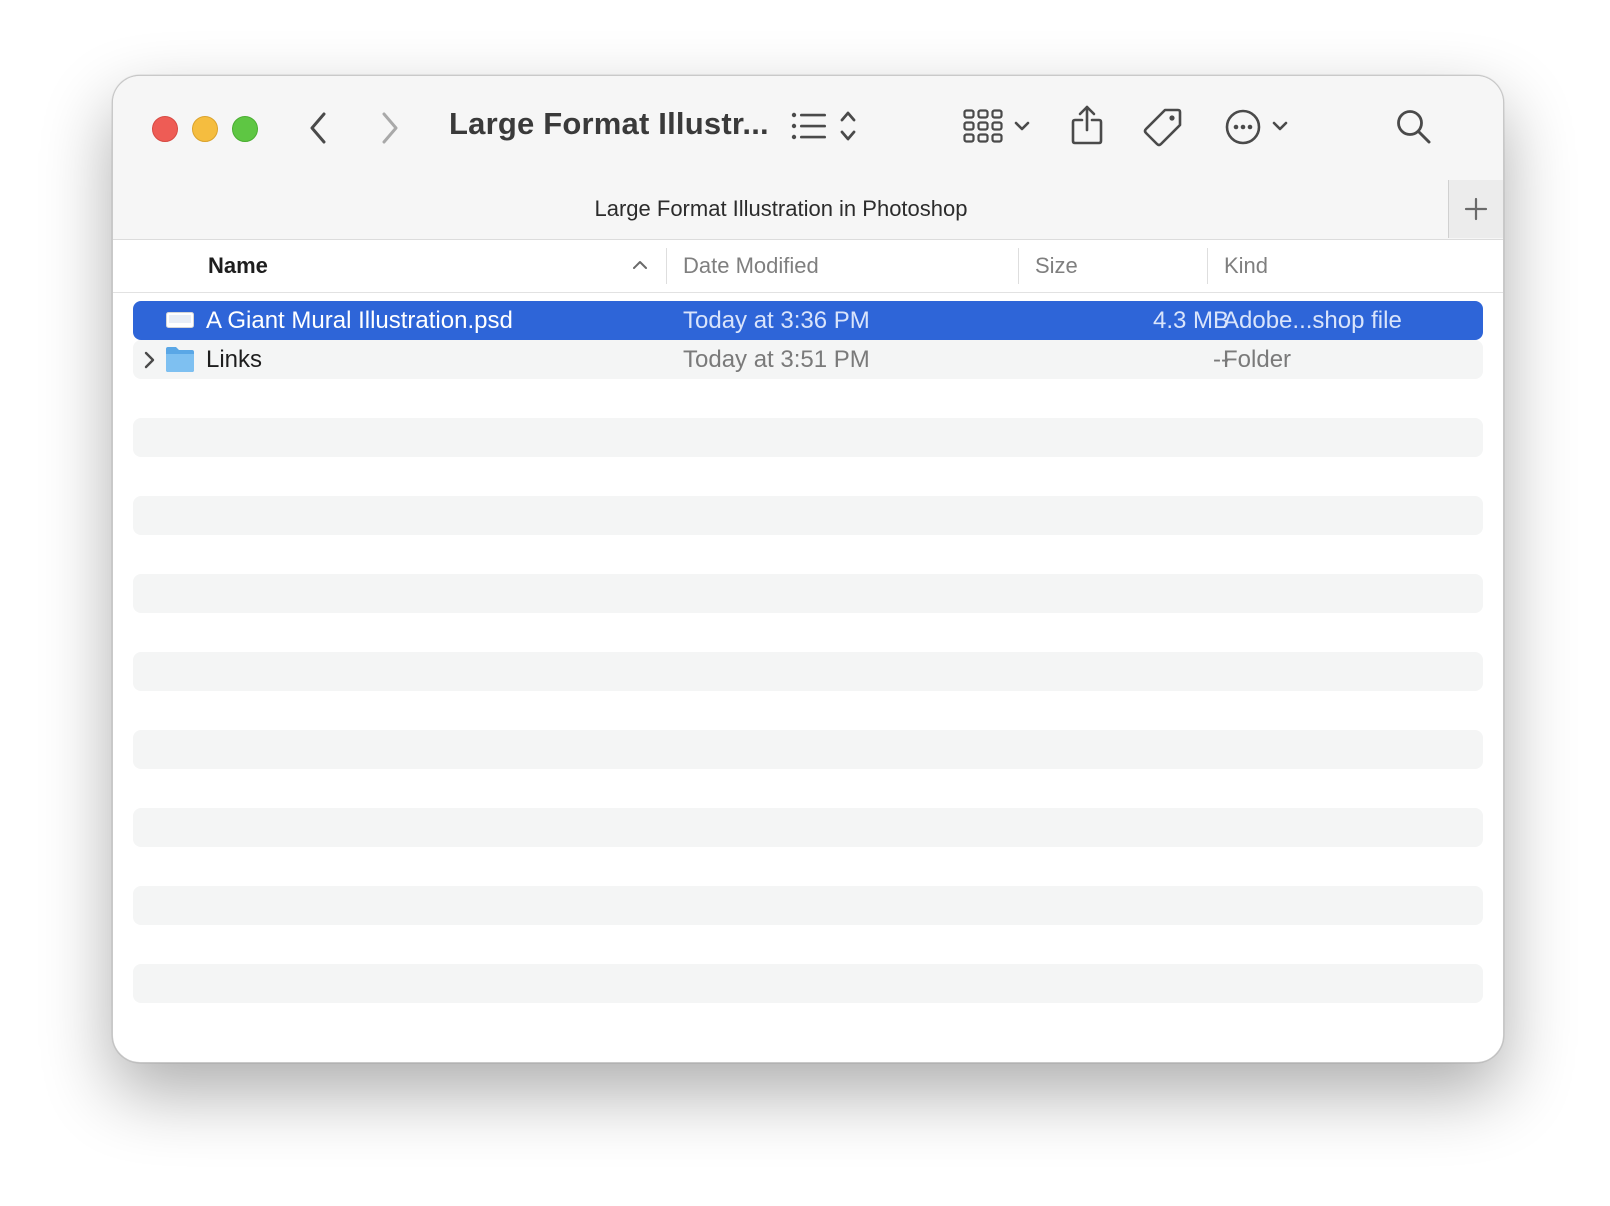 This screenshot has width=1610, height=1206. I want to click on file-name: Links, so click(234, 359).